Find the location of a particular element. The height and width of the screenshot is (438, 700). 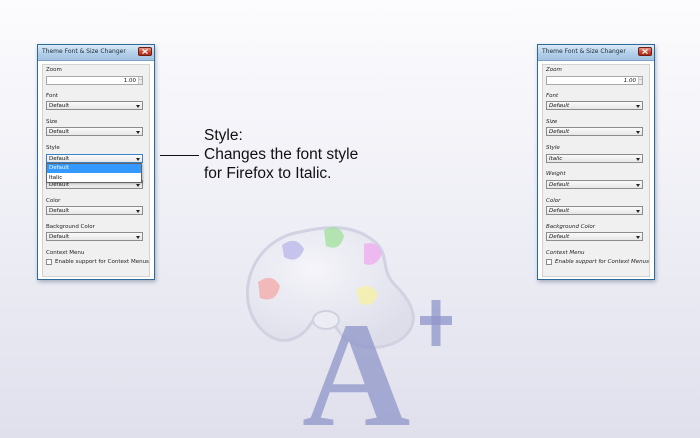

style-option-default: Default is located at coordinates (94, 168).